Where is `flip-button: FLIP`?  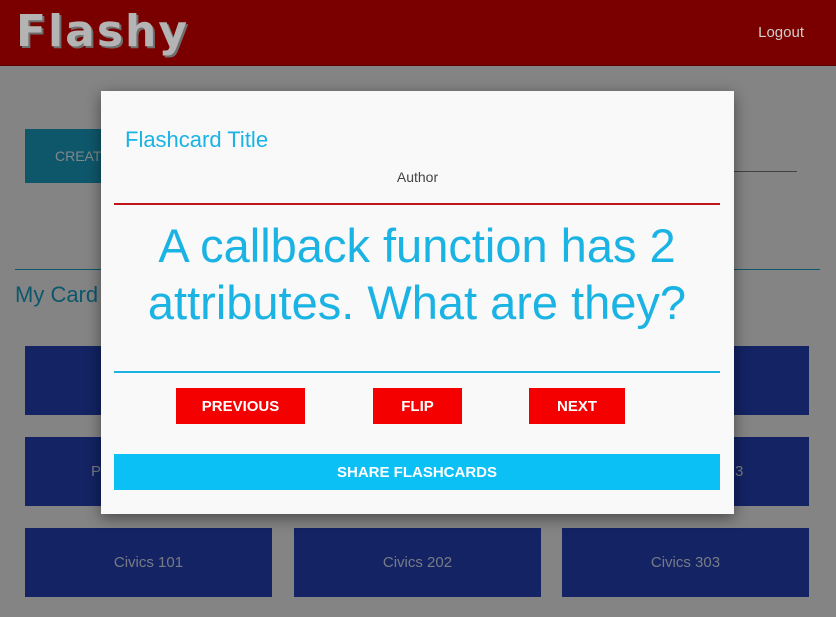 flip-button: FLIP is located at coordinates (417, 406).